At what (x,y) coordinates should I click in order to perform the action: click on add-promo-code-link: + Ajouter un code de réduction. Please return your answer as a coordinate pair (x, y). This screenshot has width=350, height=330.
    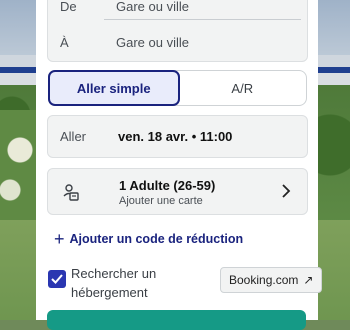
    Looking at the image, I should click on (148, 239).